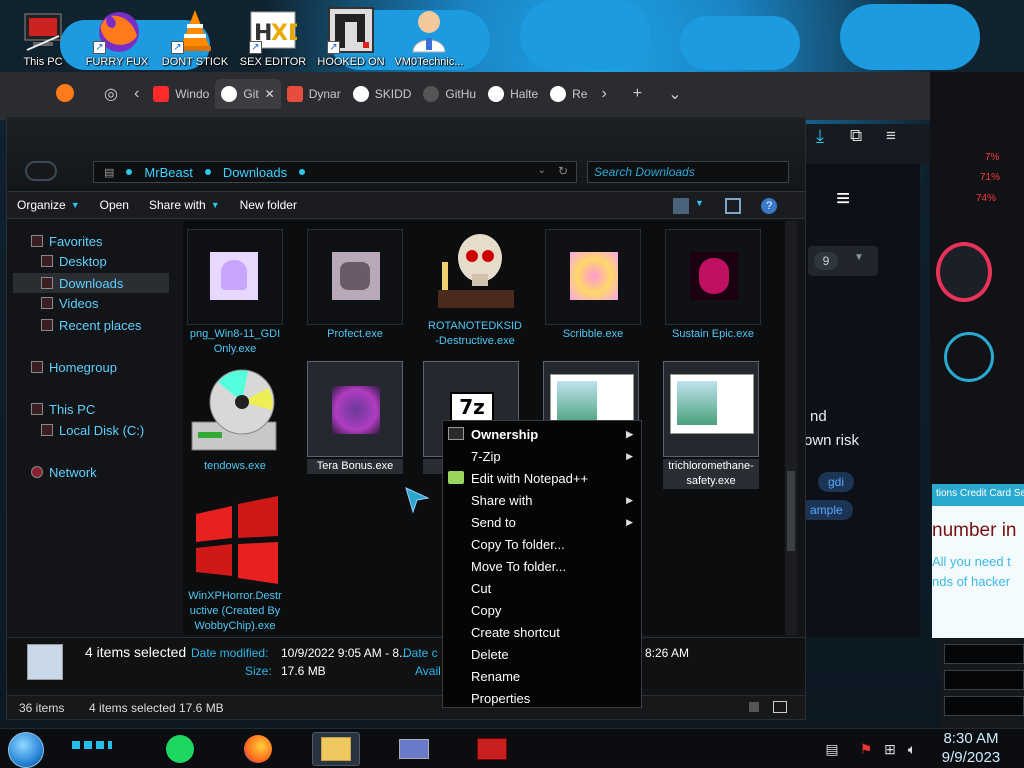  I want to click on action-center-flag-icon: ⚑, so click(866, 749).